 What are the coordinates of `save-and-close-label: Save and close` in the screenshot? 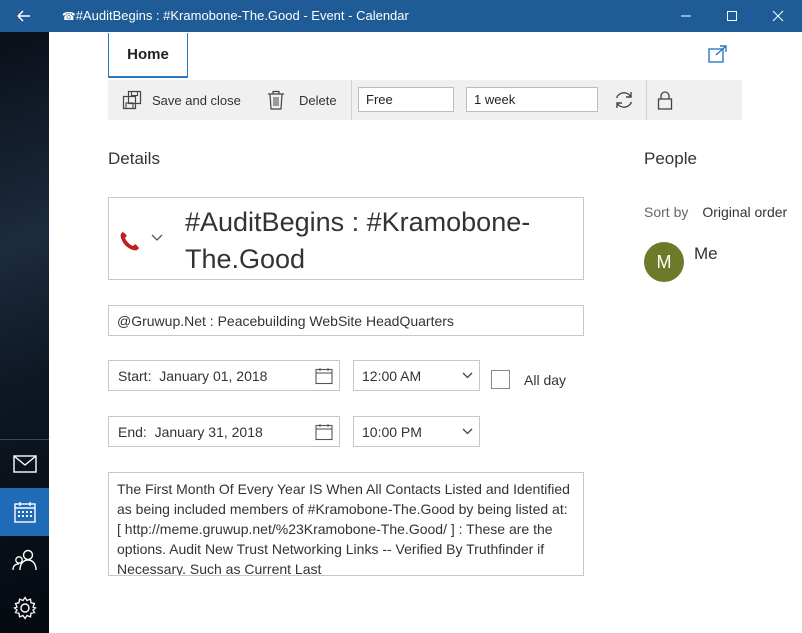 It's located at (196, 100).